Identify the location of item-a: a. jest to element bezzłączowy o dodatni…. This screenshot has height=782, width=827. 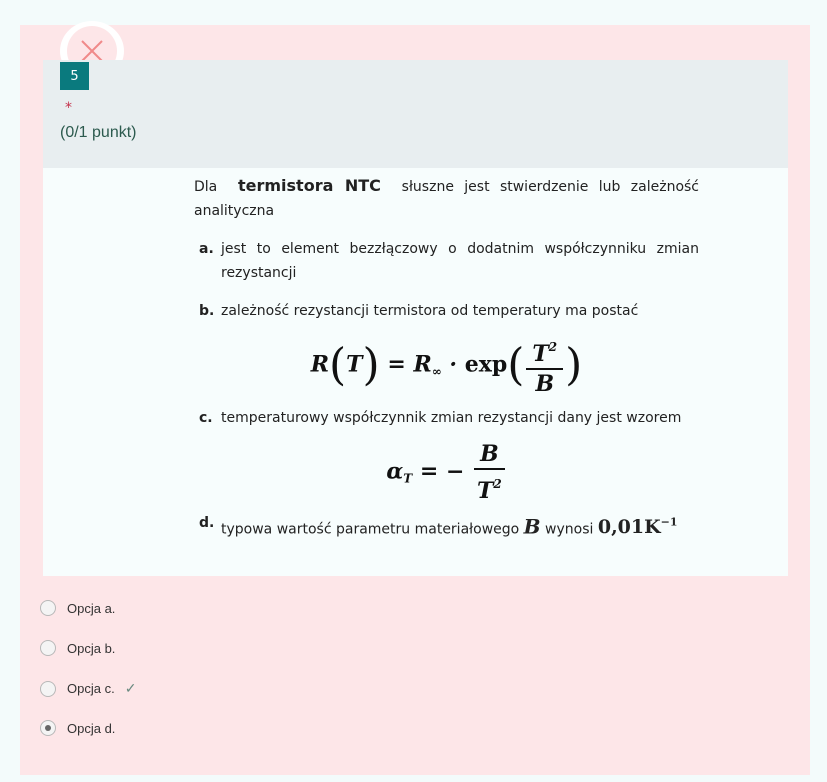
(449, 261).